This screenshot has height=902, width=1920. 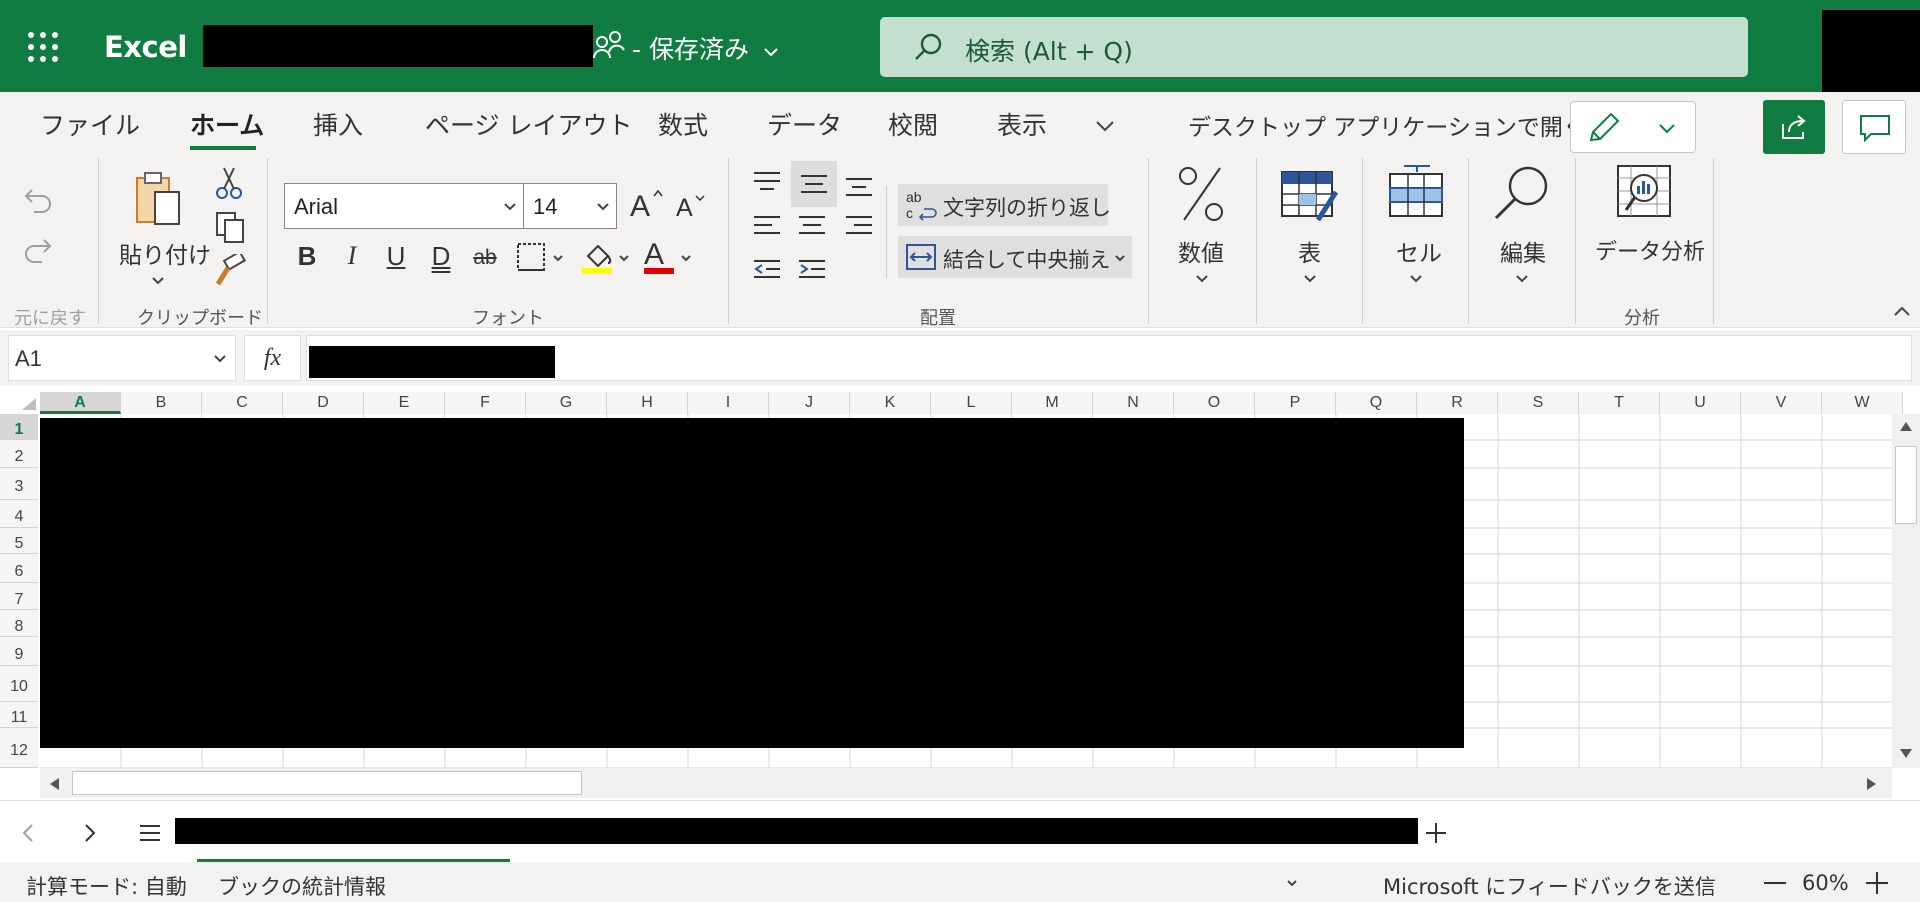 I want to click on column-header-U: U, so click(x=1700, y=403).